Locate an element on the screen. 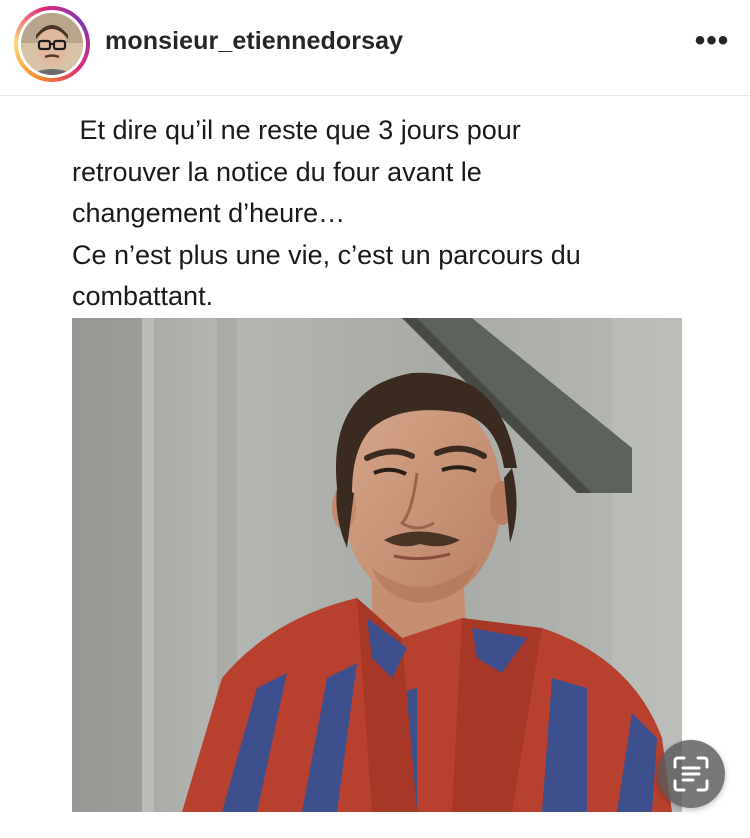 This screenshot has width=750, height=838. post-header: monsieur_etiennedorsay ••• is located at coordinates (375, 46).